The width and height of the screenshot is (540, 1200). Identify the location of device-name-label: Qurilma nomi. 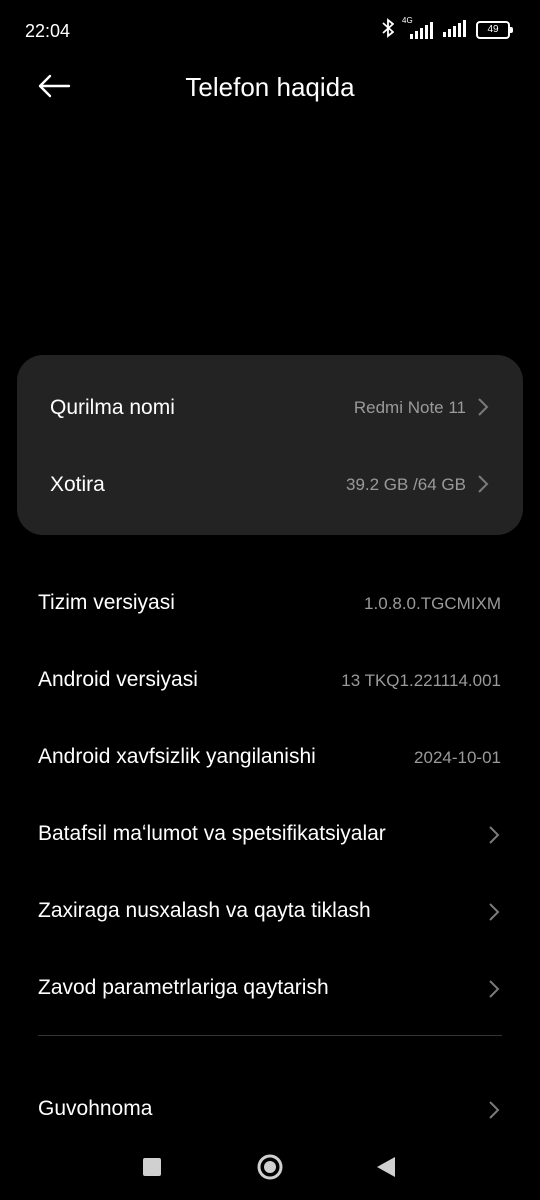
(112, 407).